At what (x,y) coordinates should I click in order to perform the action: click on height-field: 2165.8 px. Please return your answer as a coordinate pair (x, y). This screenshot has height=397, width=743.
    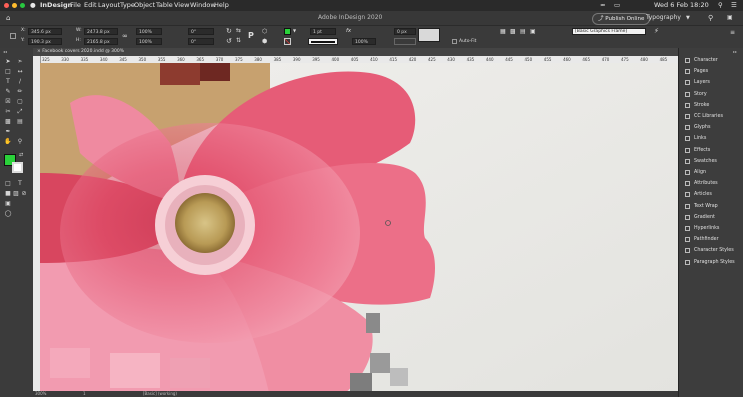
    Looking at the image, I should click on (101, 41).